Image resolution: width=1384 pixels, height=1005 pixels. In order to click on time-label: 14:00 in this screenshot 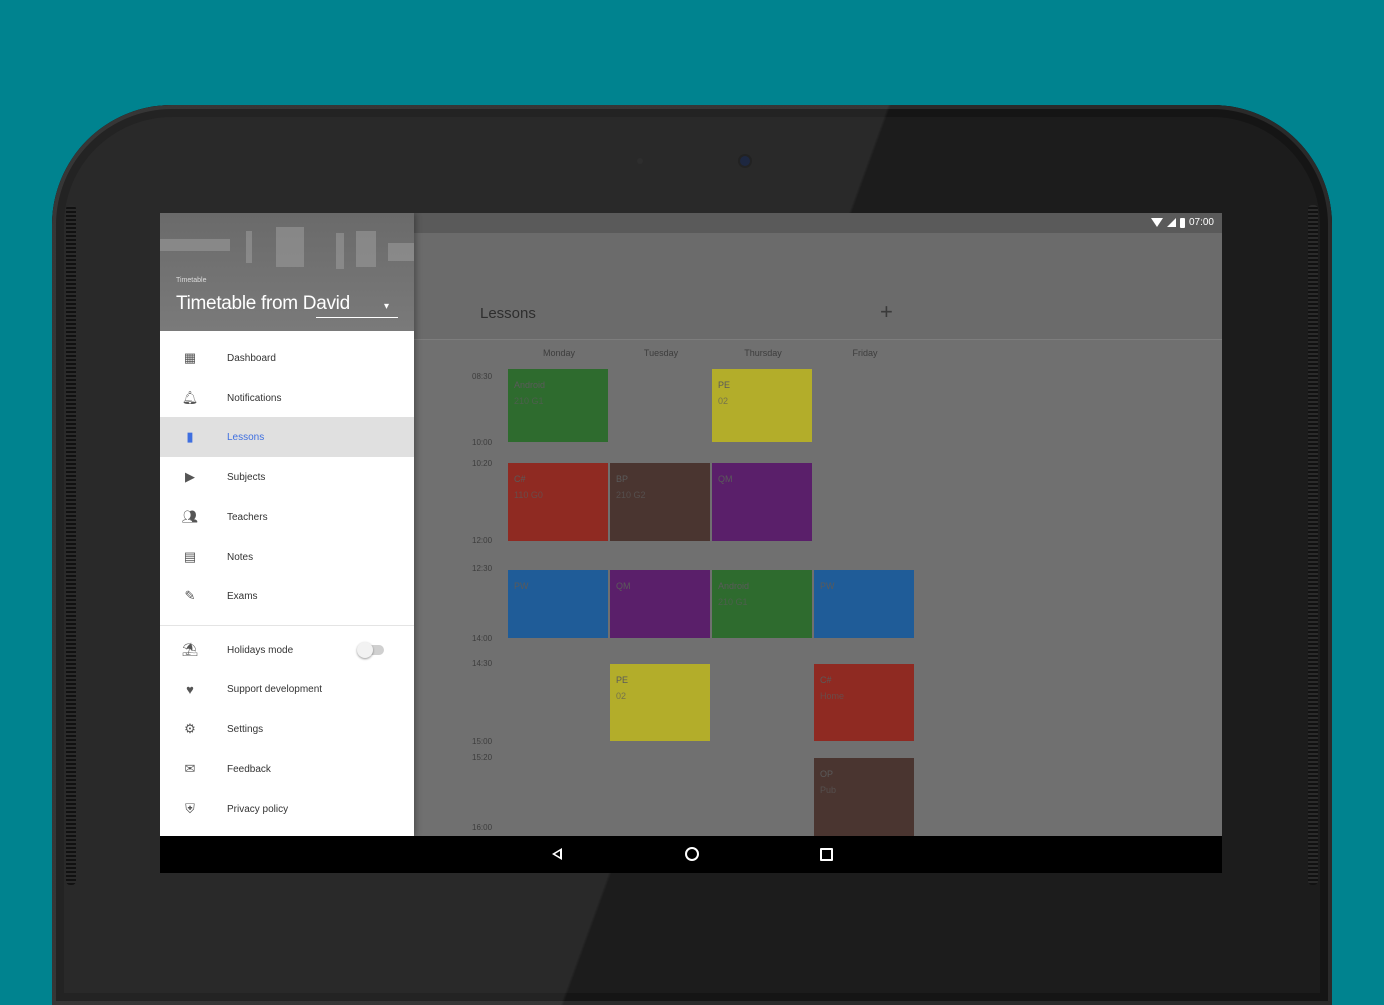, I will do `click(482, 638)`.